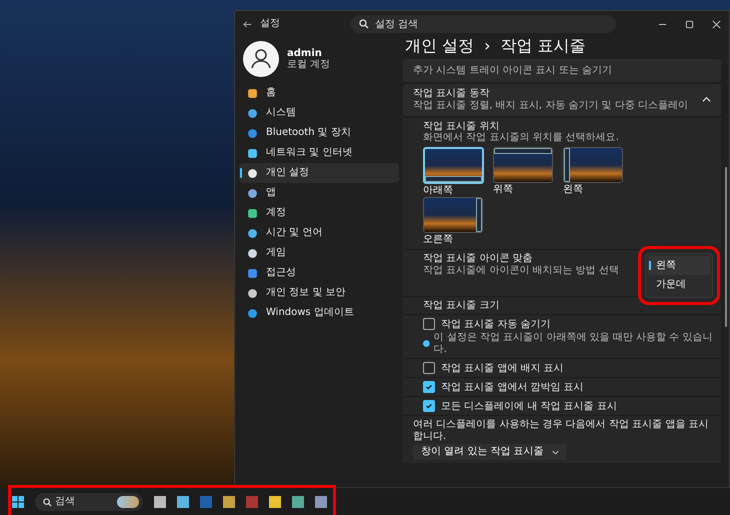  What do you see at coordinates (512, 70) in the screenshot?
I see `card-description: 추가 시스템 트레이 아이콘 표시 또는 숨기기` at bounding box center [512, 70].